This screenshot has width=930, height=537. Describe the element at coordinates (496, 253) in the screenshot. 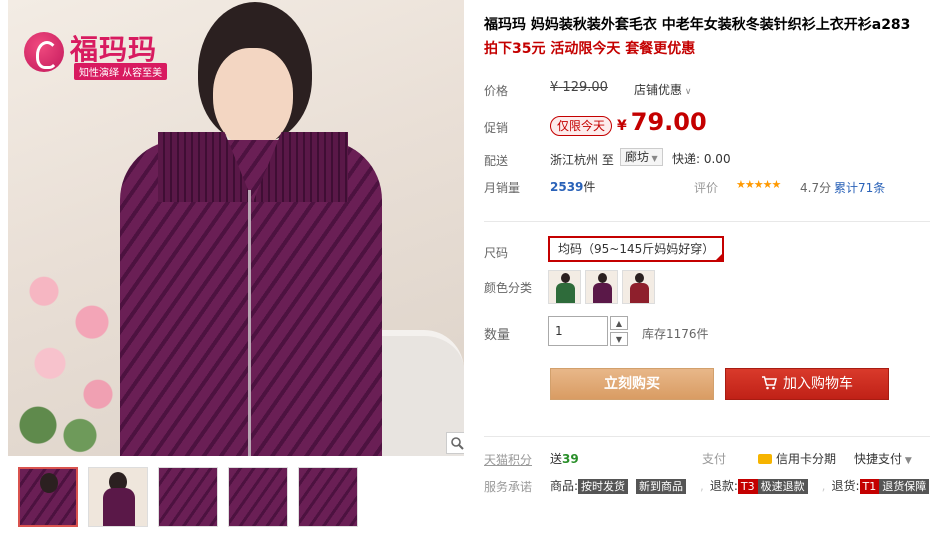

I see `size-label: 尺码` at that location.